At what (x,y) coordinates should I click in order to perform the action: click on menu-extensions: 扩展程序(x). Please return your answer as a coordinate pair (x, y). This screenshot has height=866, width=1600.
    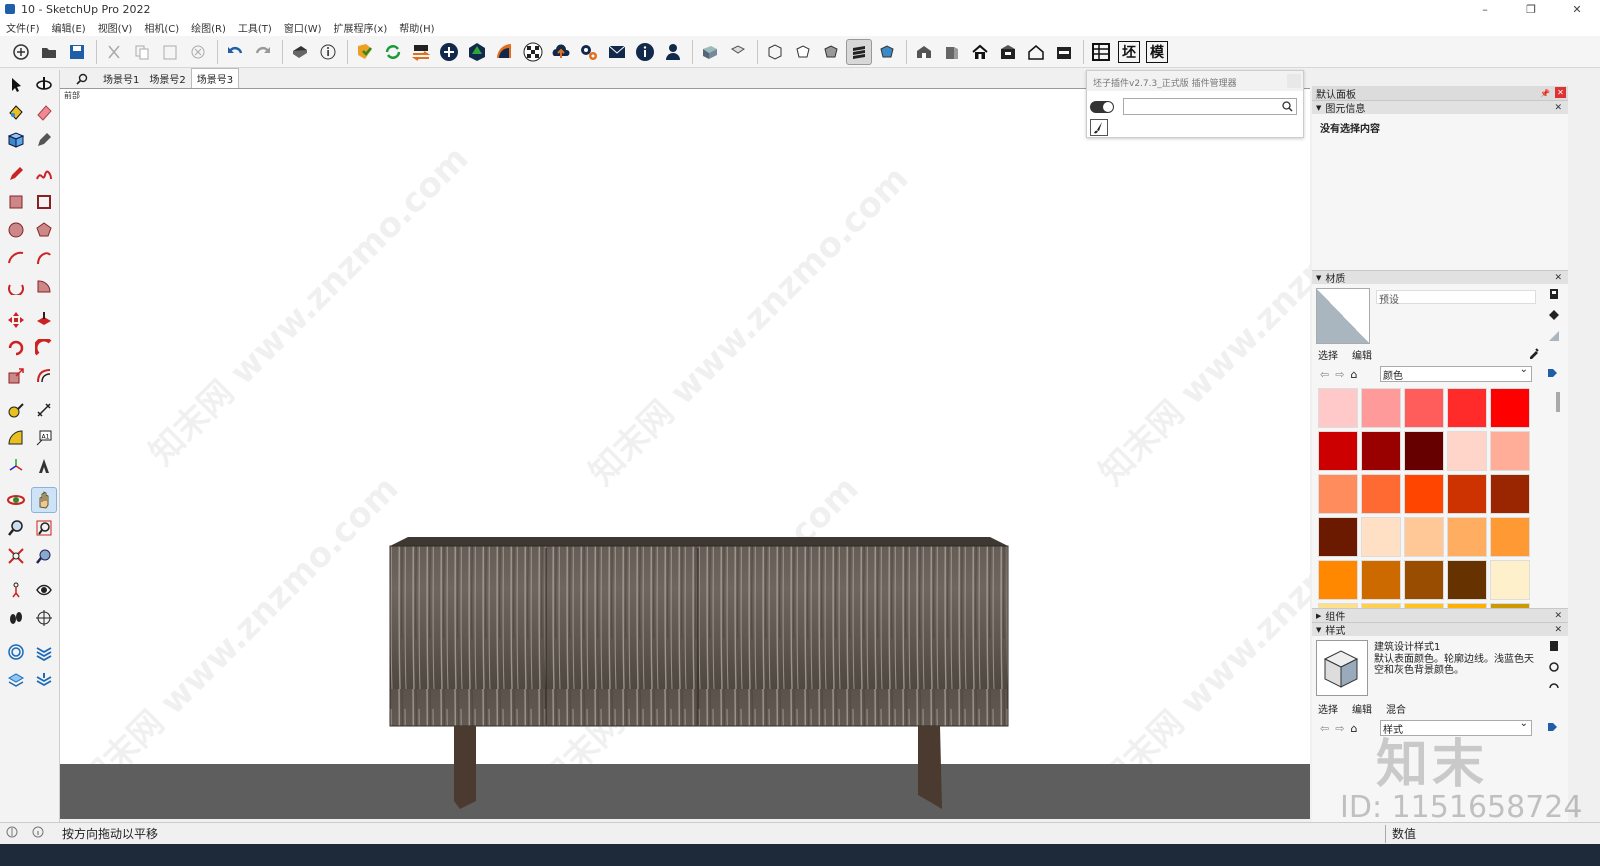
    Looking at the image, I should click on (361, 27).